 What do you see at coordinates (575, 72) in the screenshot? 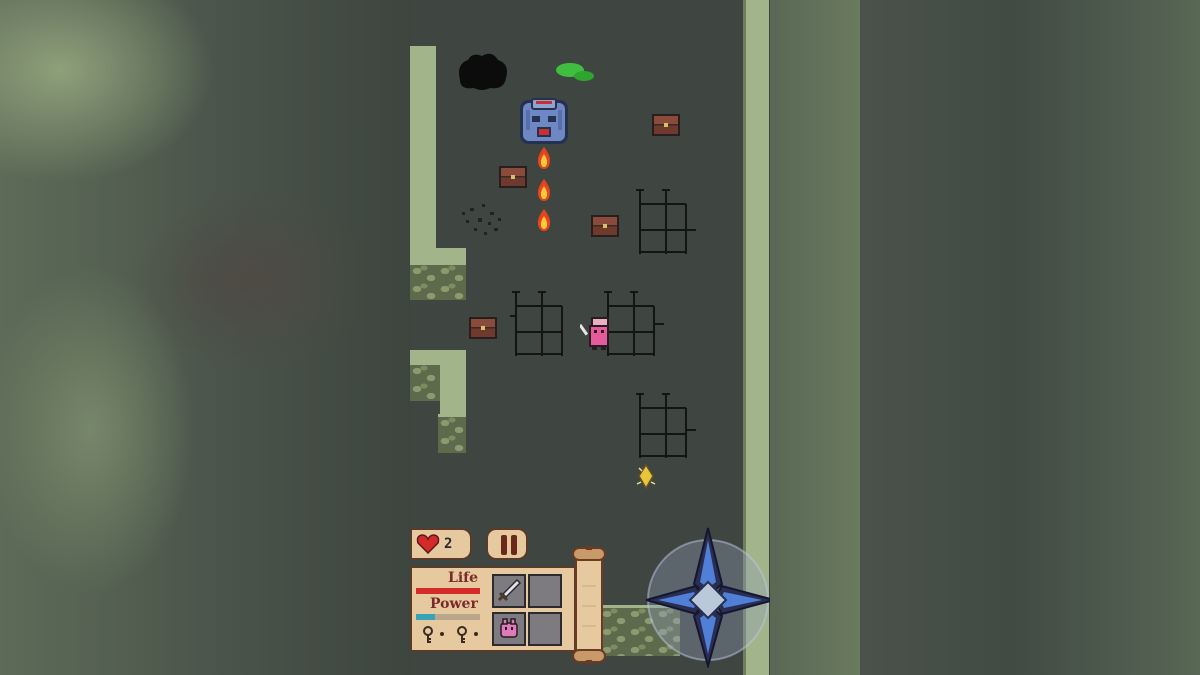
I see `slime-enemy` at bounding box center [575, 72].